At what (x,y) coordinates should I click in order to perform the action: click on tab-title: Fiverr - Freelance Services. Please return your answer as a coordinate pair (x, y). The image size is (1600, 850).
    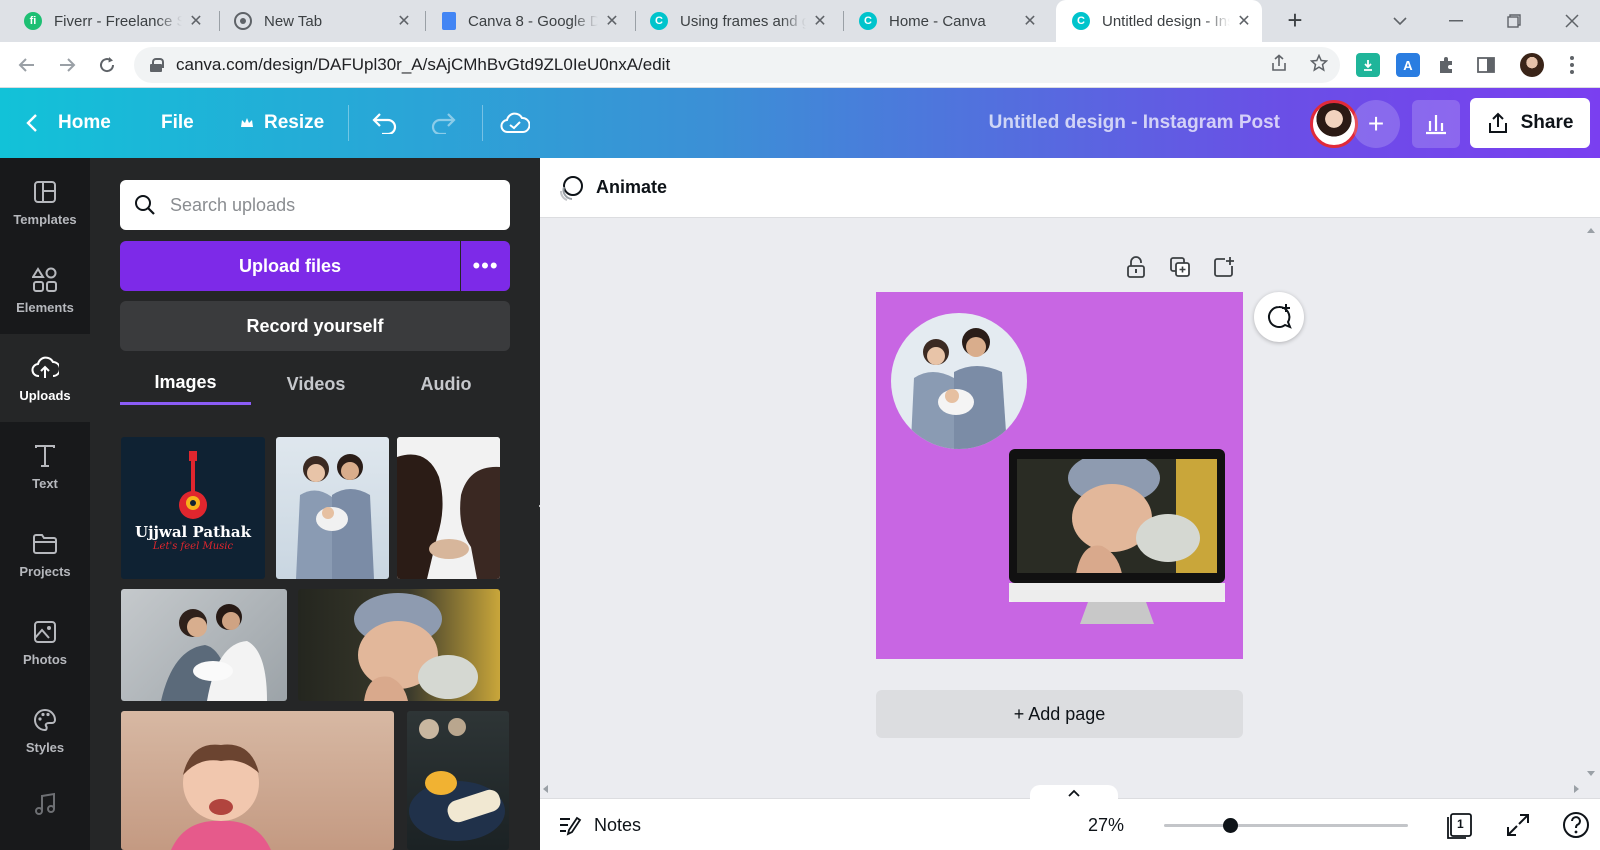
    Looking at the image, I should click on (118, 21).